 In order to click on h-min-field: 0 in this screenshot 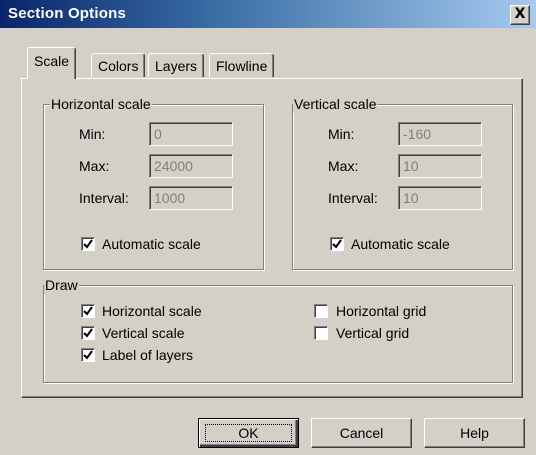, I will do `click(191, 134)`.